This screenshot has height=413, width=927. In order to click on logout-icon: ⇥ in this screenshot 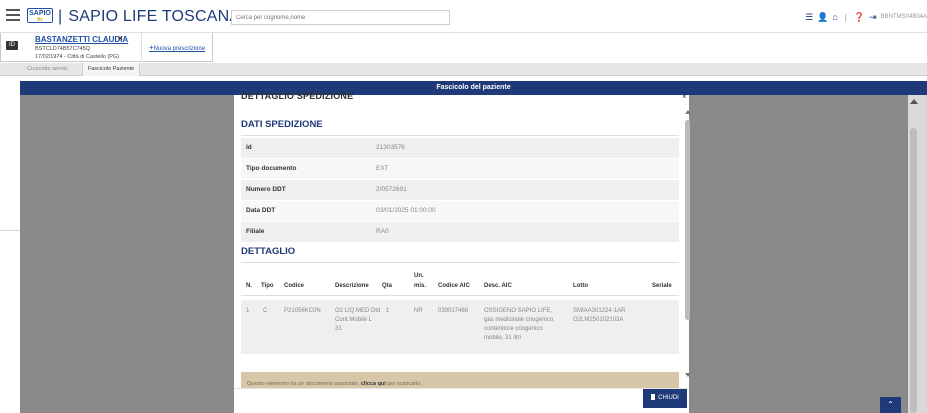, I will do `click(873, 17)`.